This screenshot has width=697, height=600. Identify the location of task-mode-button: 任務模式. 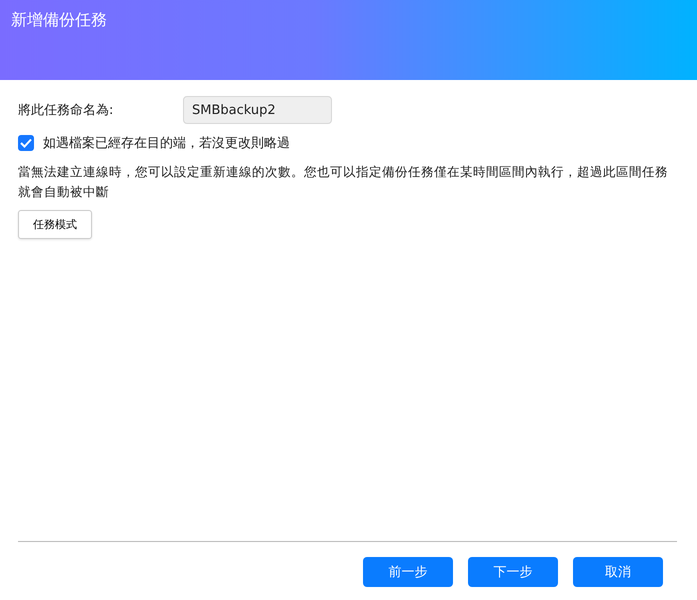
(55, 224).